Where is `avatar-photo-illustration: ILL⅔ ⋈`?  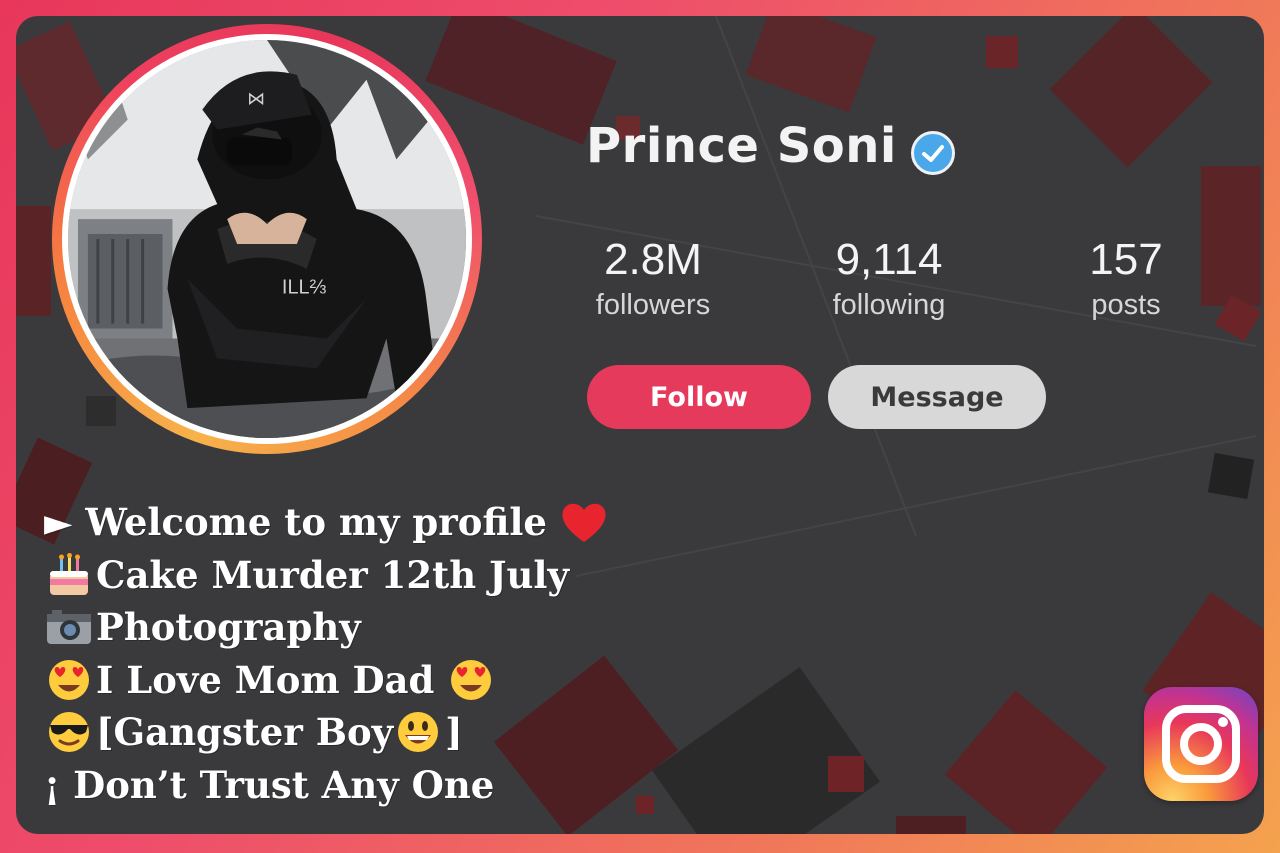
avatar-photo-illustration: ILL⅔ ⋈ is located at coordinates (267, 239).